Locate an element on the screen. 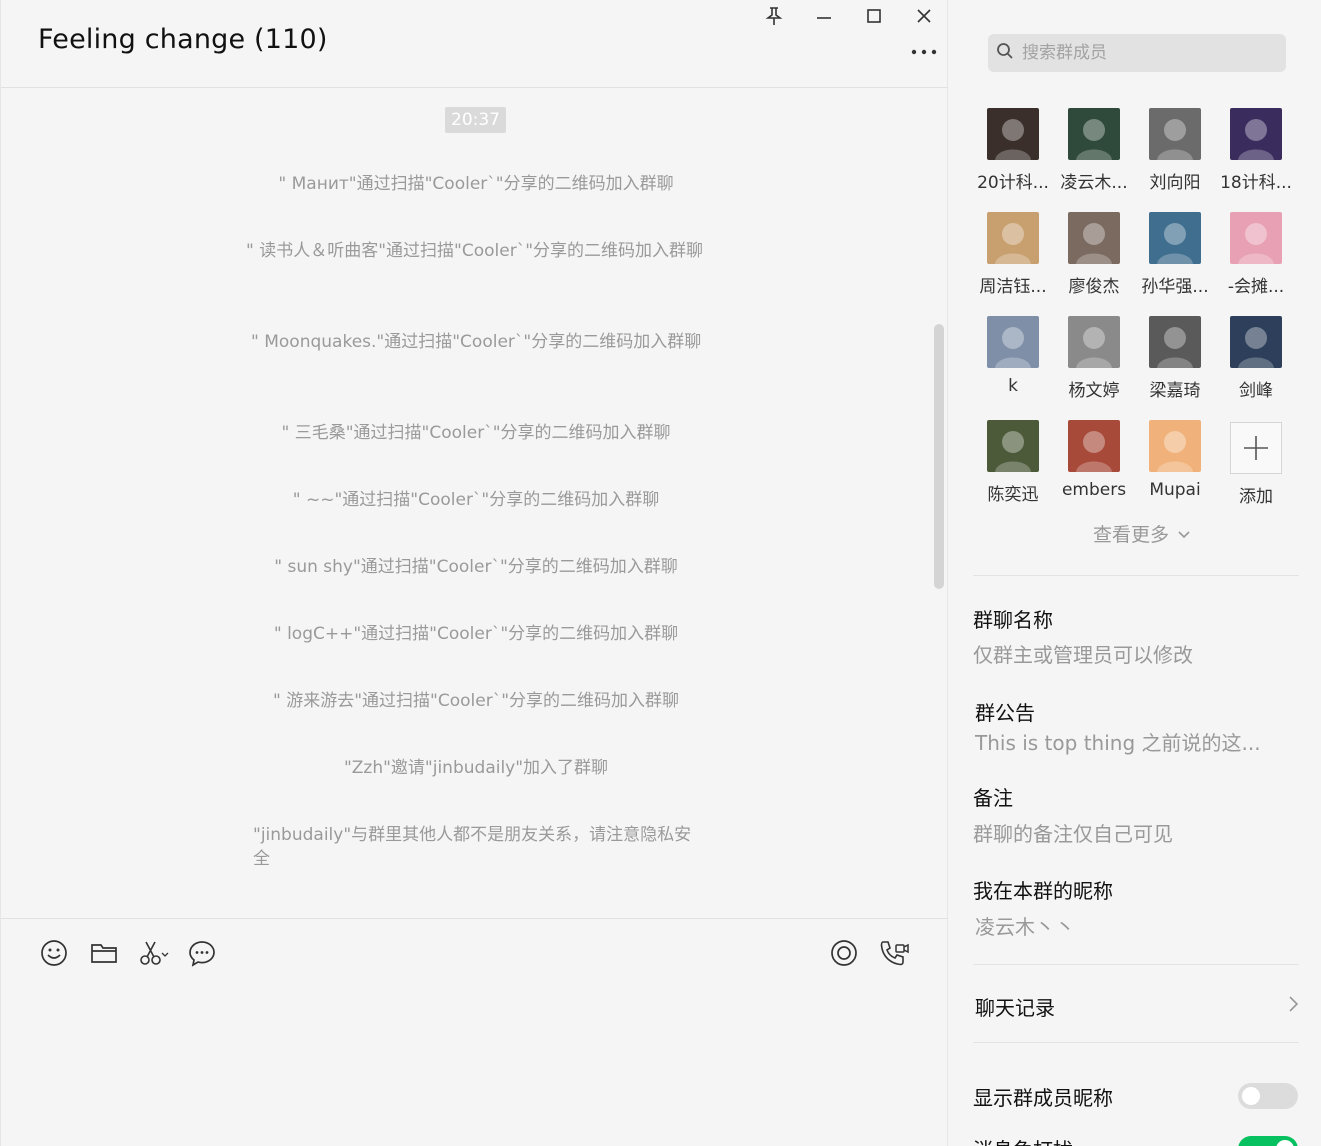 This screenshot has height=1146, width=1321. minimize-icon is located at coordinates (824, 16).